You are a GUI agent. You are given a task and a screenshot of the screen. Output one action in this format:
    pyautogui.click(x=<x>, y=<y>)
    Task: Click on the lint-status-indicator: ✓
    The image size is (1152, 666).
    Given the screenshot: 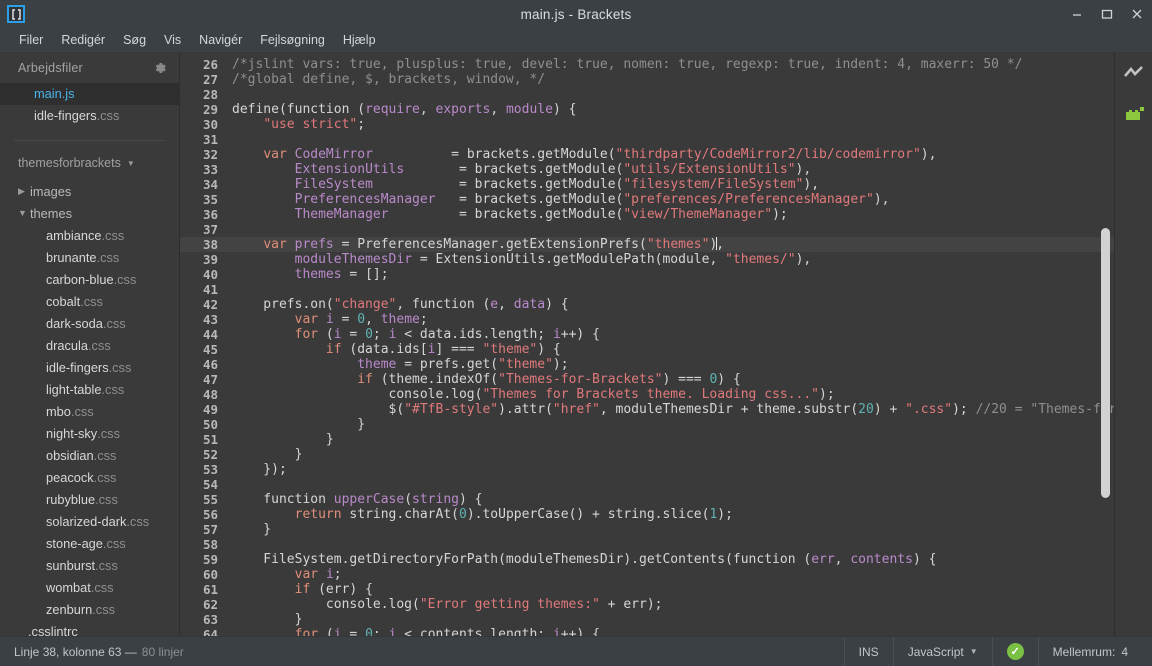 What is the action you would take?
    pyautogui.click(x=1015, y=651)
    